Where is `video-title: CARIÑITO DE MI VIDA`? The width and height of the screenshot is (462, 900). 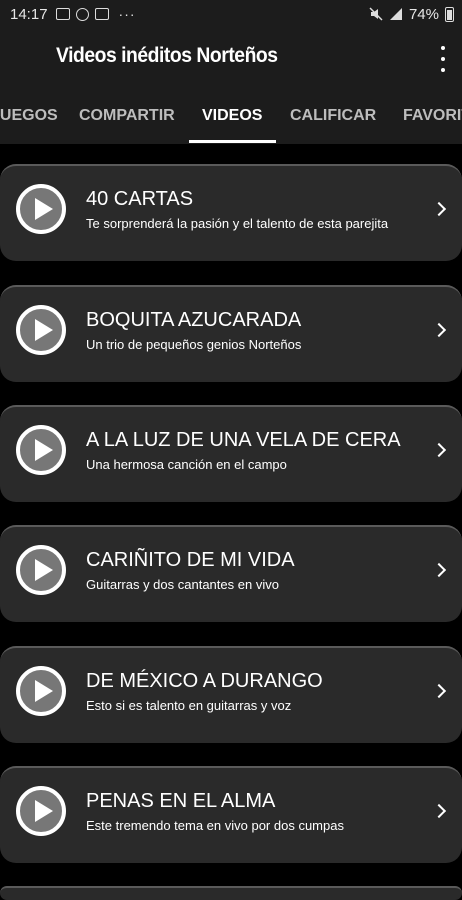 video-title: CARIÑITO DE MI VIDA is located at coordinates (190, 560).